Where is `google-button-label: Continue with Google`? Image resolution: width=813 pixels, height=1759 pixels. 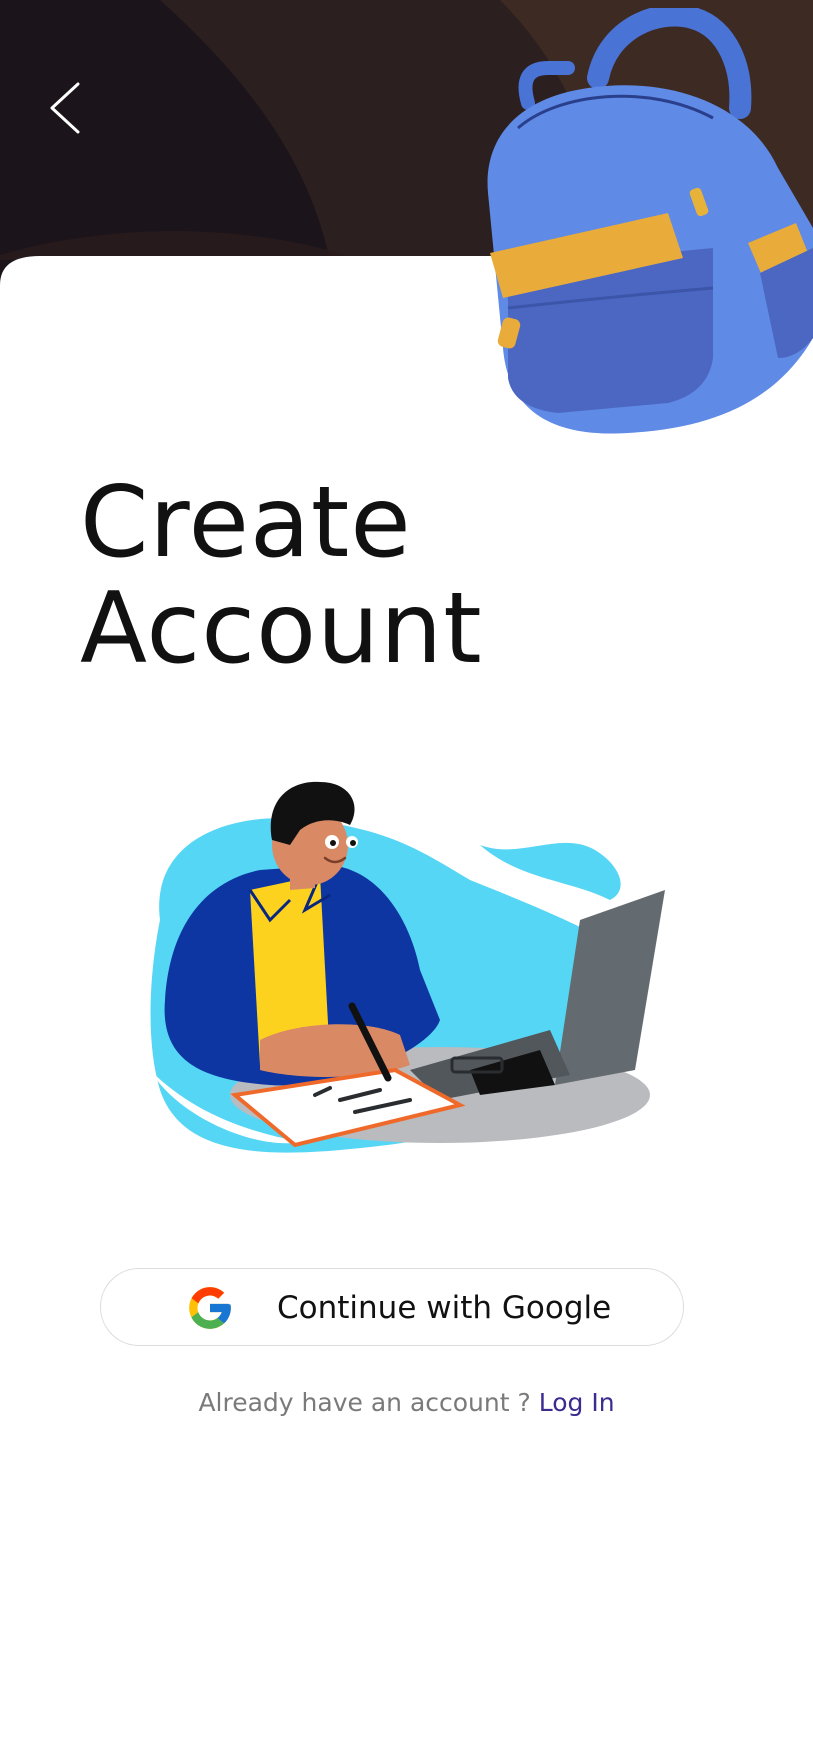
google-button-label: Continue with Google is located at coordinates (444, 1308).